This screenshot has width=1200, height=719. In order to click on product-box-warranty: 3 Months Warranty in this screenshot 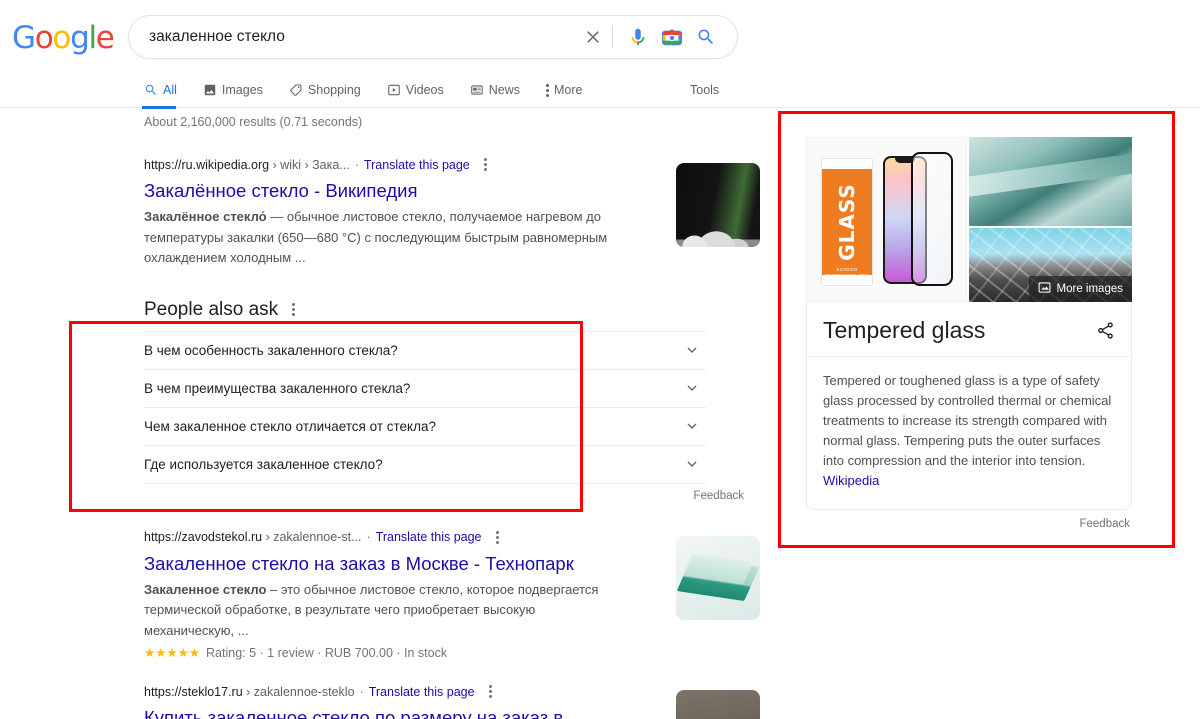, I will do `click(829, 163)`.